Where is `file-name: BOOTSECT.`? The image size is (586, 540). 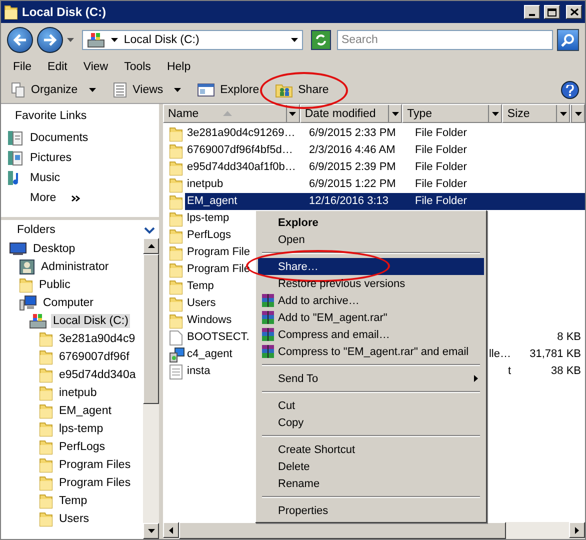
file-name: BOOTSECT. is located at coordinates (218, 337).